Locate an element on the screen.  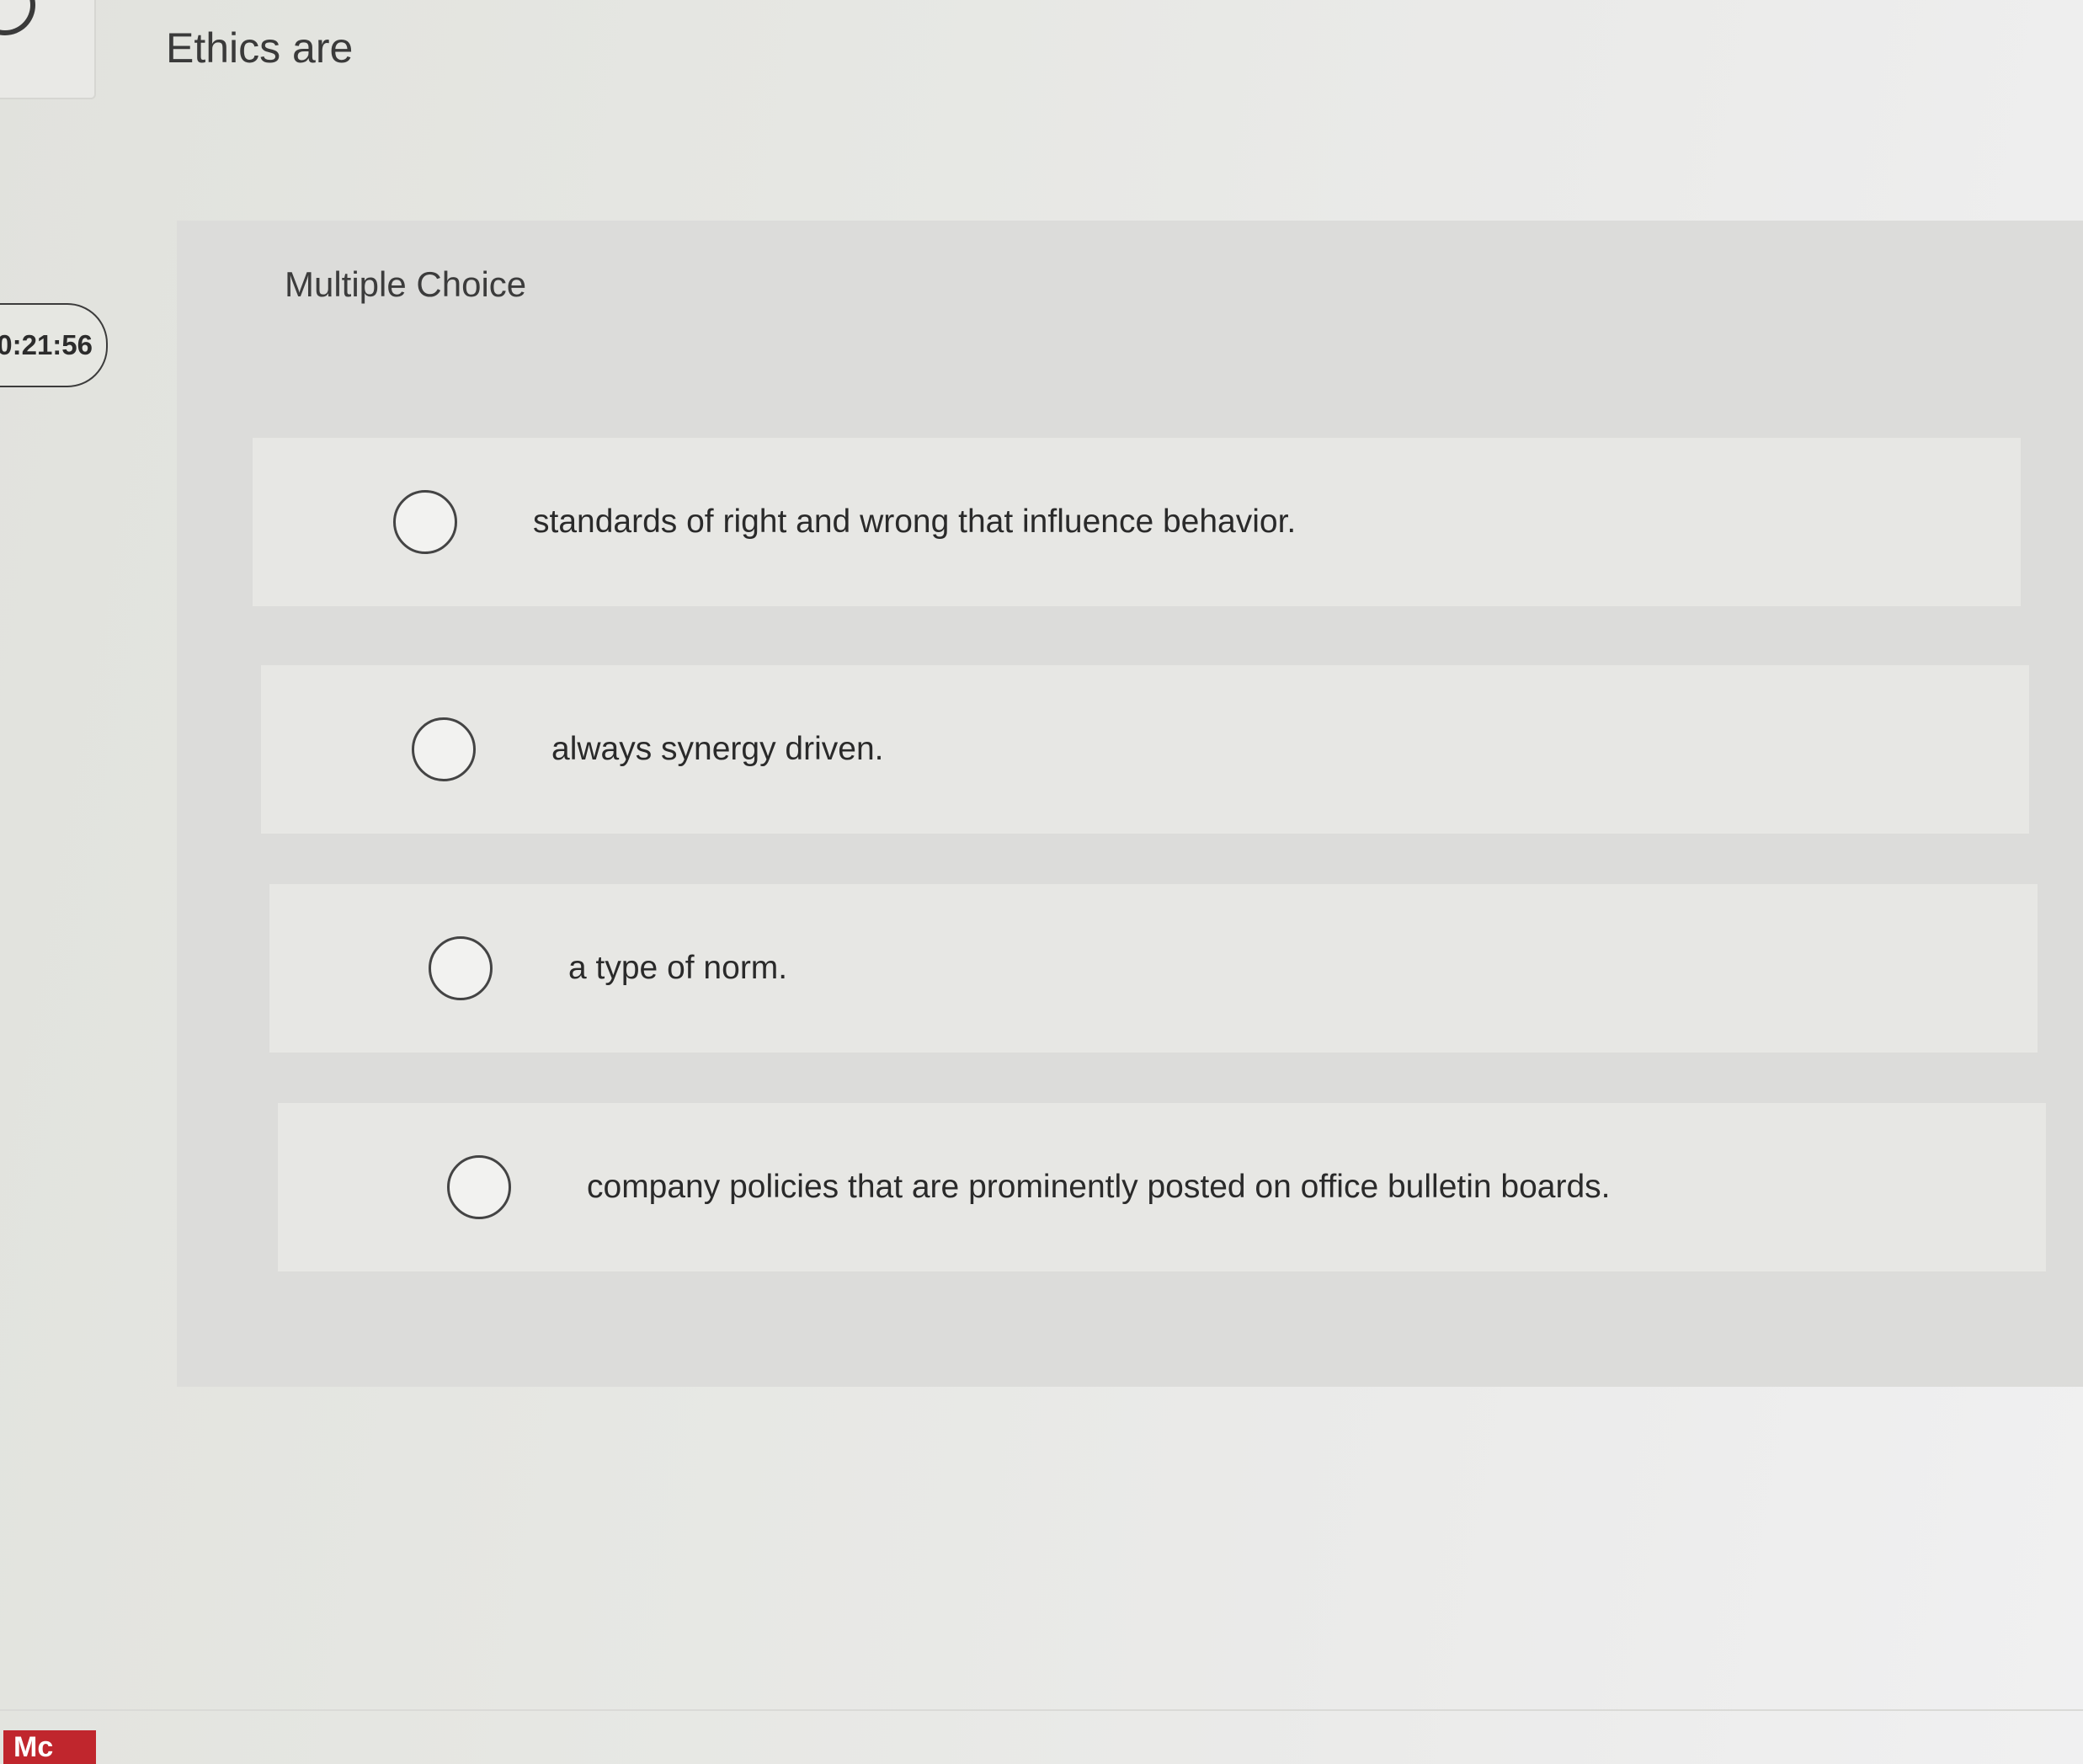
answer-option-2: always synergy driven. is located at coordinates (1145, 749).